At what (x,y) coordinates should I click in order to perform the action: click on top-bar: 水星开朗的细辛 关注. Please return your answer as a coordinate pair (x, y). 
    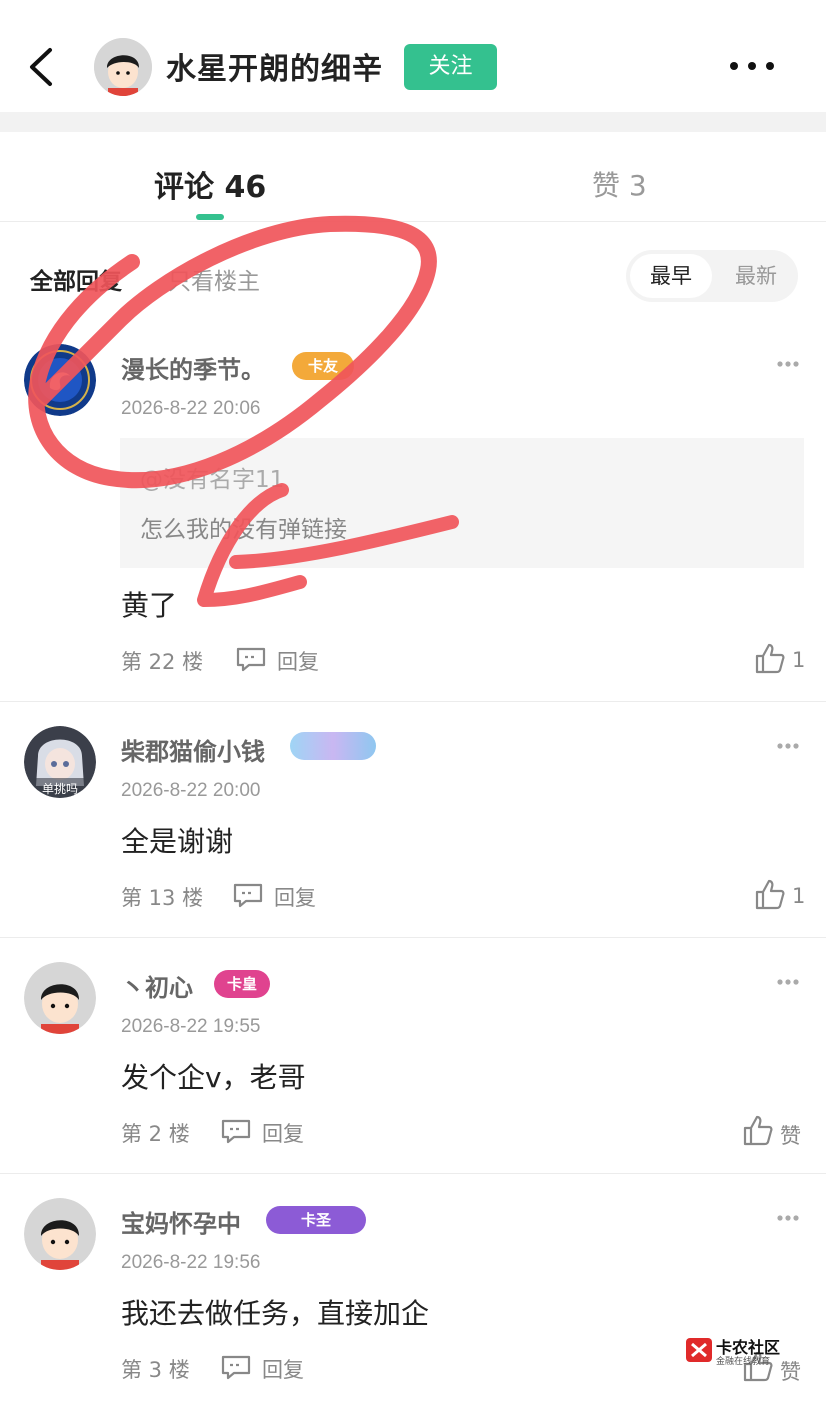
    Looking at the image, I should click on (413, 56).